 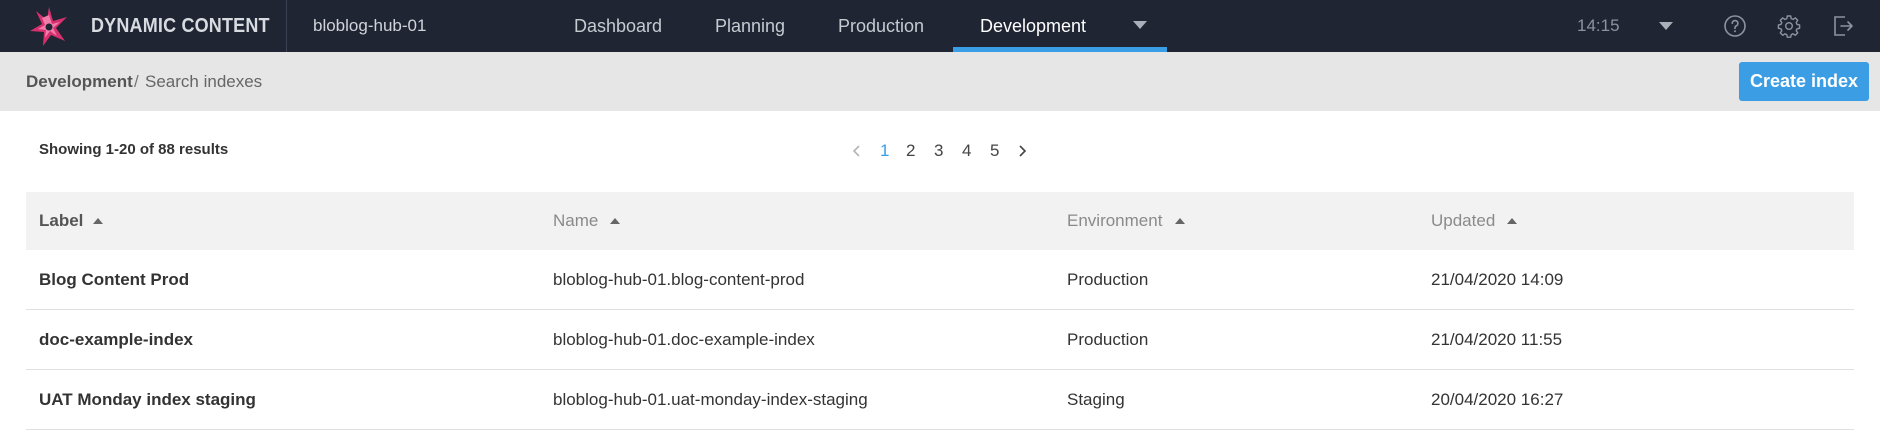 I want to click on row-updated: 21/04/2020 11:55, so click(x=1497, y=339).